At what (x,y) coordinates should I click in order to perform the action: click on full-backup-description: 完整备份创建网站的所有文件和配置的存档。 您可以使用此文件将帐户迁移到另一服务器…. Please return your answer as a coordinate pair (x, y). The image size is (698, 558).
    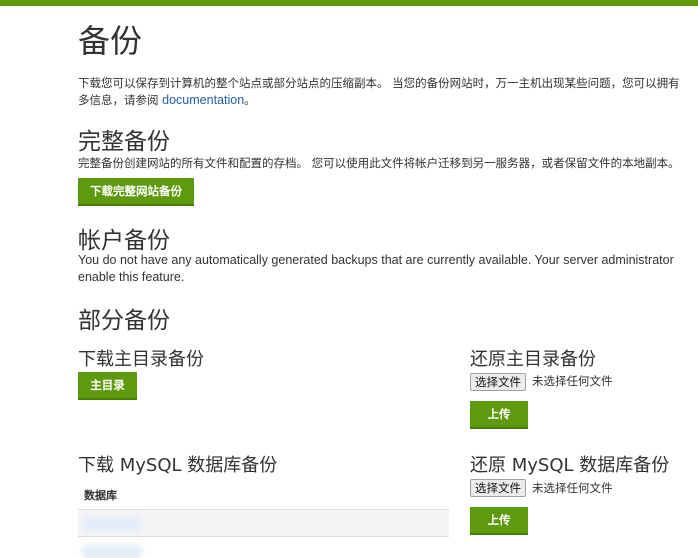
    Looking at the image, I should click on (379, 163).